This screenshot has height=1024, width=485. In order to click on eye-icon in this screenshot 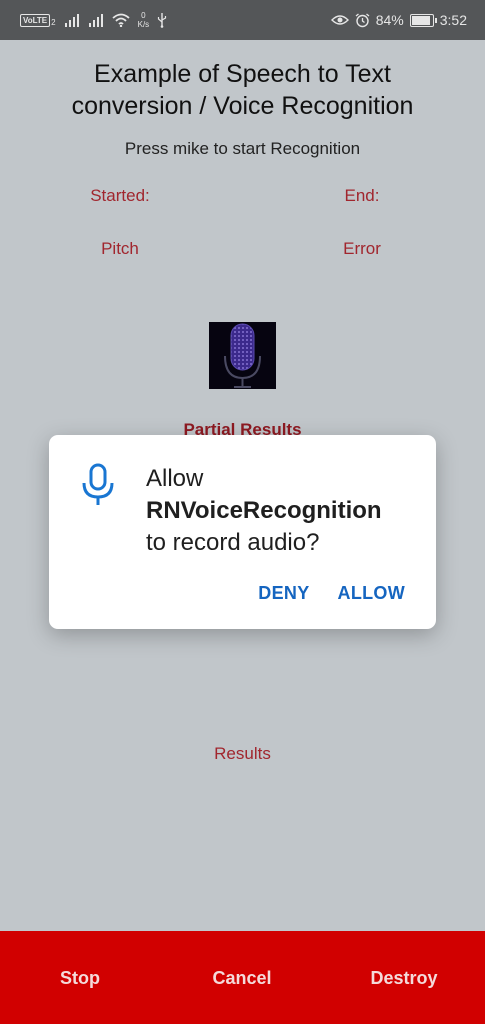, I will do `click(339, 20)`.